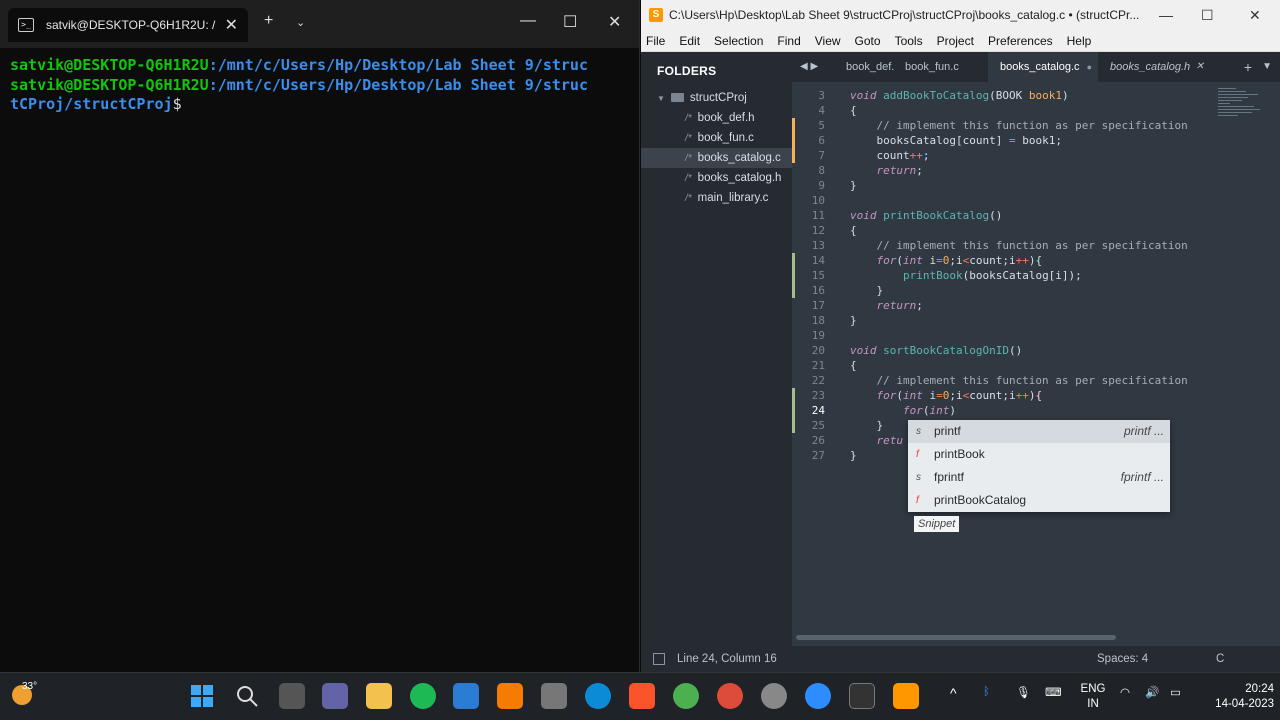 The height and width of the screenshot is (720, 1280). Describe the element at coordinates (1036, 185) in the screenshot. I see `code-line: 9}` at that location.